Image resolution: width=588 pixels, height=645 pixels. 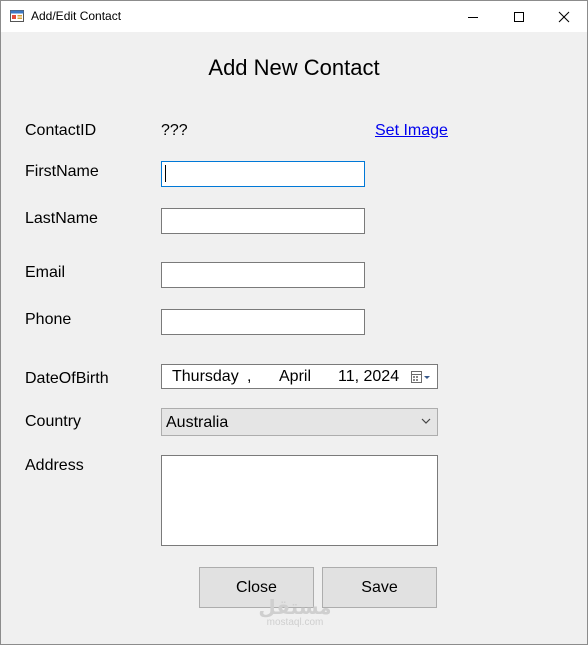 What do you see at coordinates (61, 130) in the screenshot?
I see `contact-id-label: ContactID` at bounding box center [61, 130].